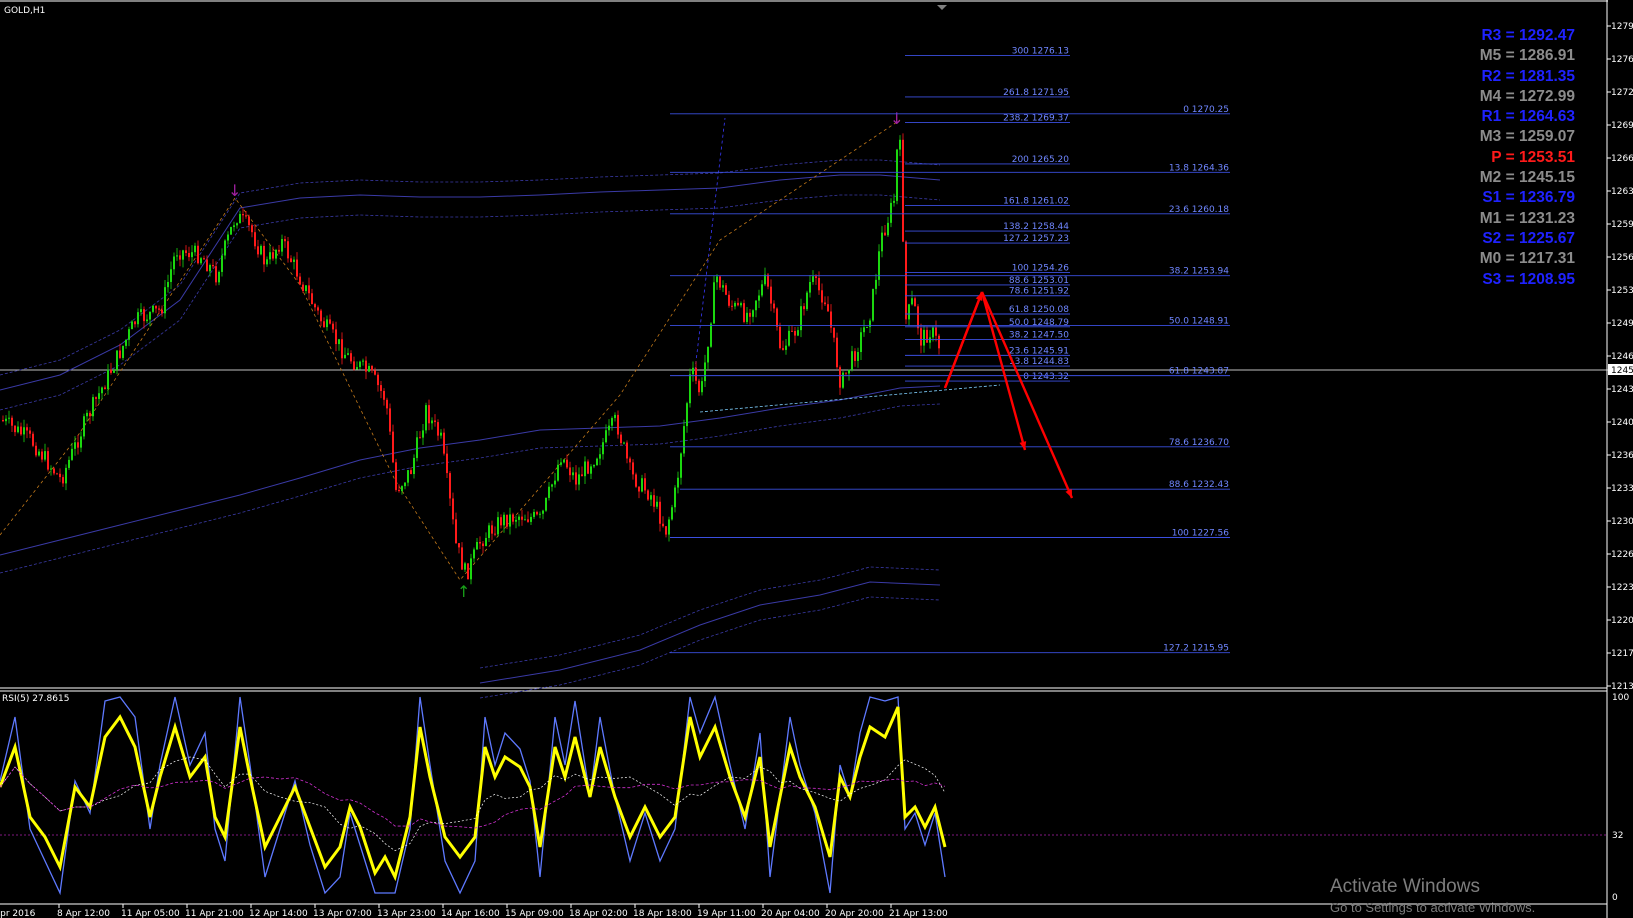 This screenshot has width=1633, height=918. What do you see at coordinates (1527, 56) in the screenshot?
I see `pivot-level: M5 = 1286.91` at bounding box center [1527, 56].